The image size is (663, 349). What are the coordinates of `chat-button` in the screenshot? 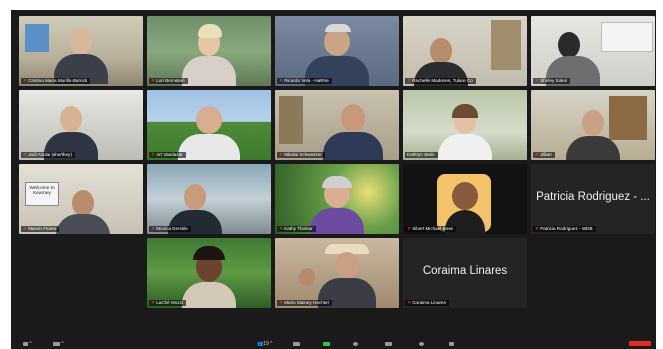 It's located at (296, 344).